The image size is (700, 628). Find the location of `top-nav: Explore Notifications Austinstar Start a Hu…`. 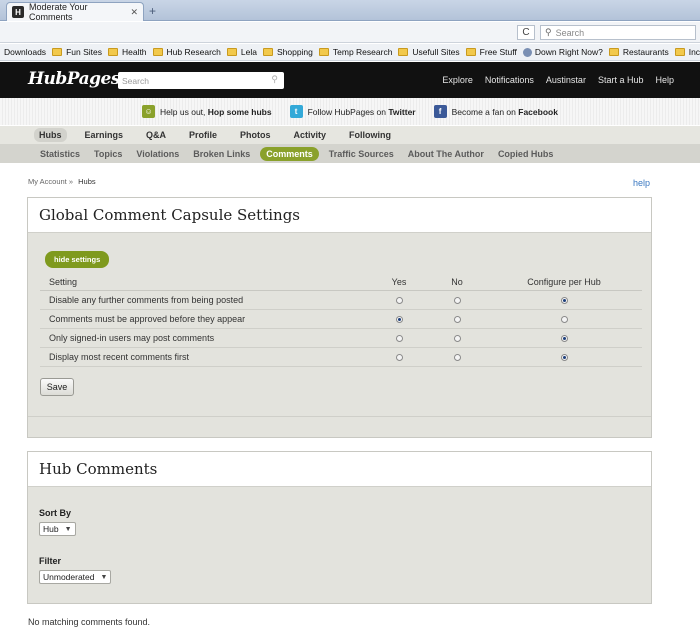

top-nav: Explore Notifications Austinstar Start a Hu… is located at coordinates (552, 80).